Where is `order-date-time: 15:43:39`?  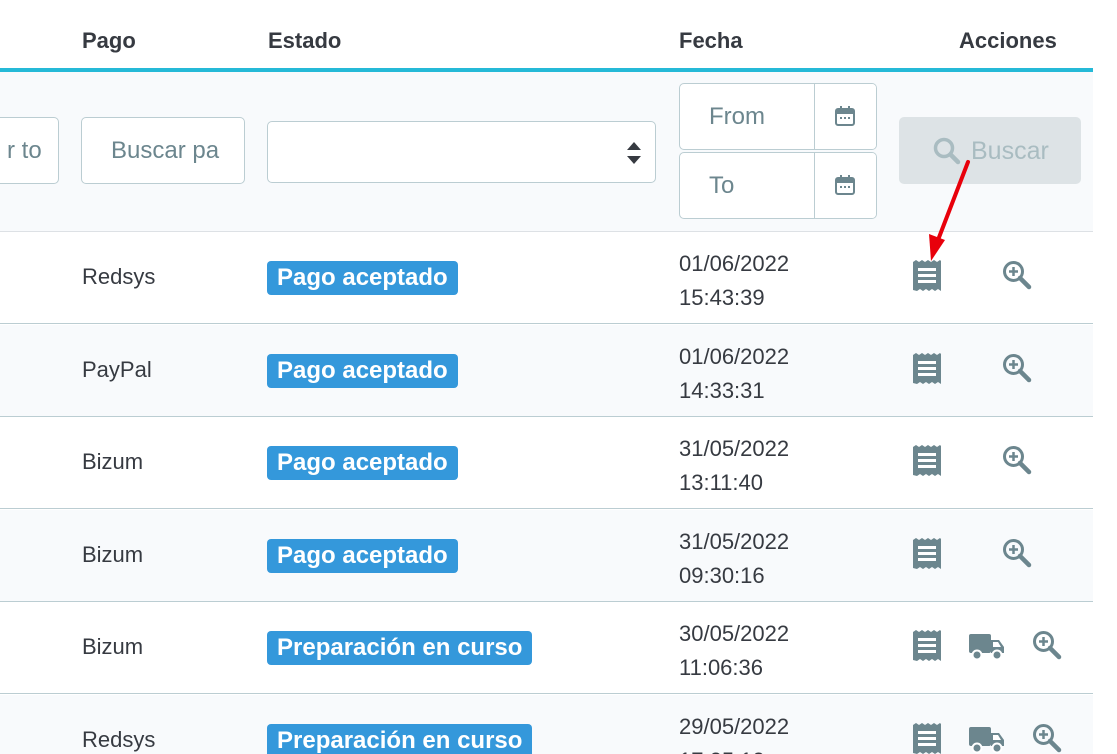 order-date-time: 15:43:39 is located at coordinates (722, 297).